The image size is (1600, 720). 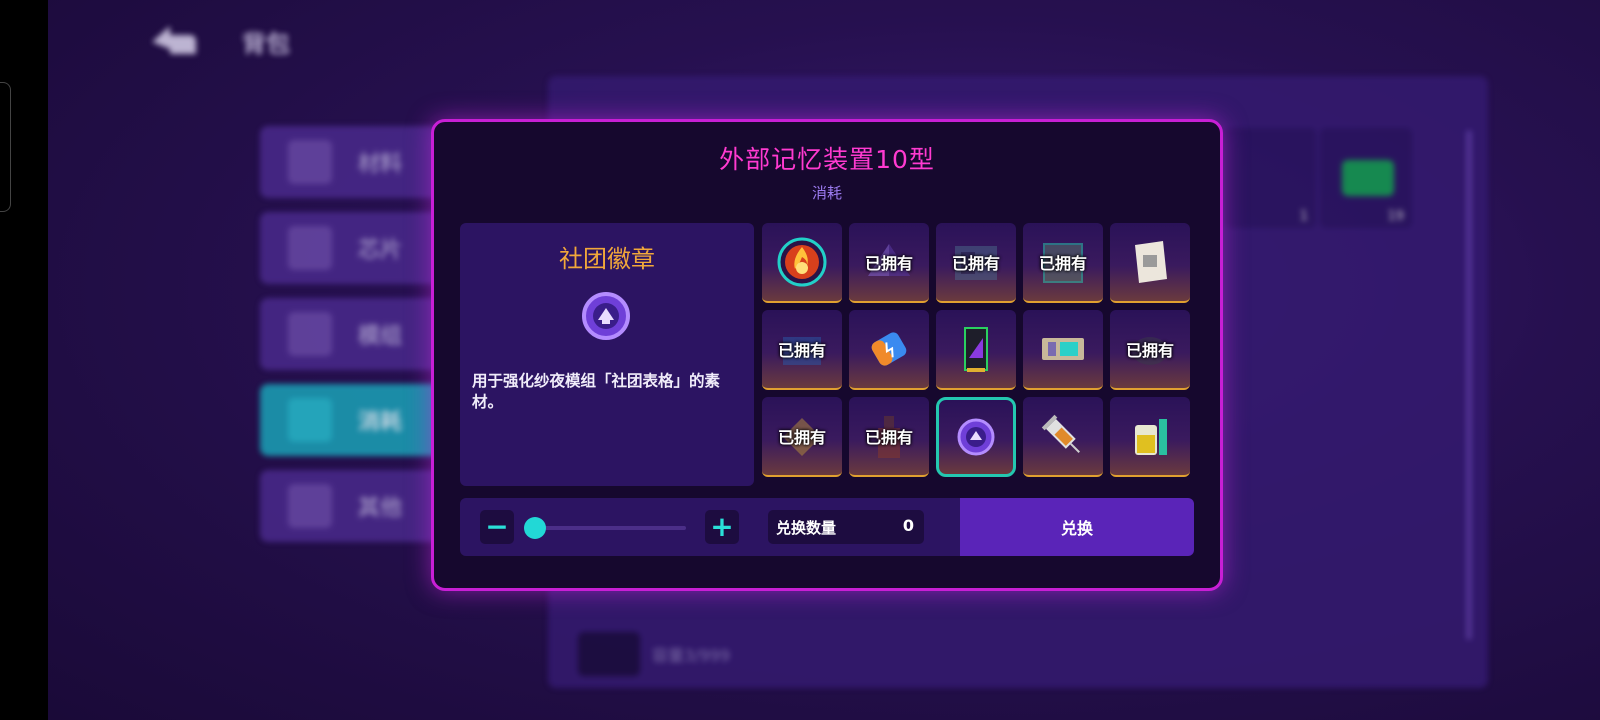 I want to click on syringe-icon, so click(x=1060, y=433).